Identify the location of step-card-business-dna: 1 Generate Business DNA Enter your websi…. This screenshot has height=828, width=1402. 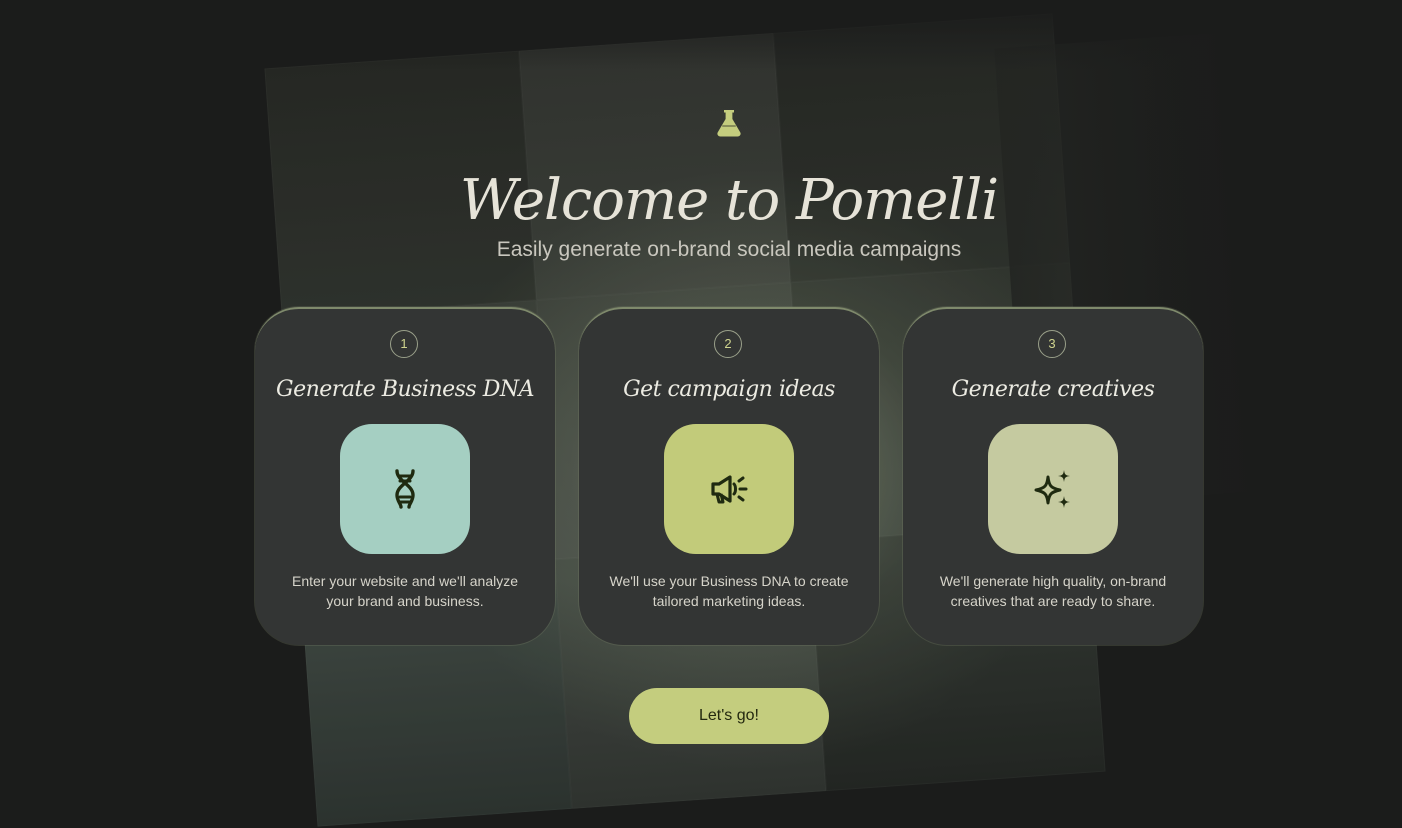
(405, 476).